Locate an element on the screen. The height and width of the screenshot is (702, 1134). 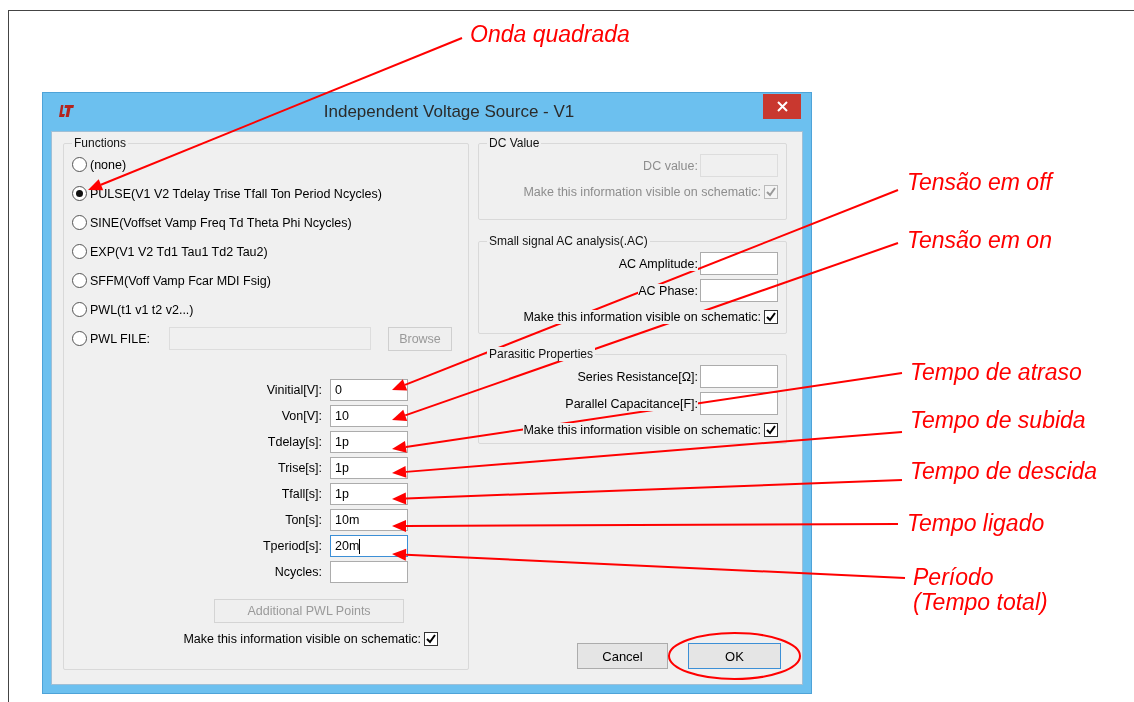
annotation-label: Tempo de atraso is located at coordinates (996, 372).